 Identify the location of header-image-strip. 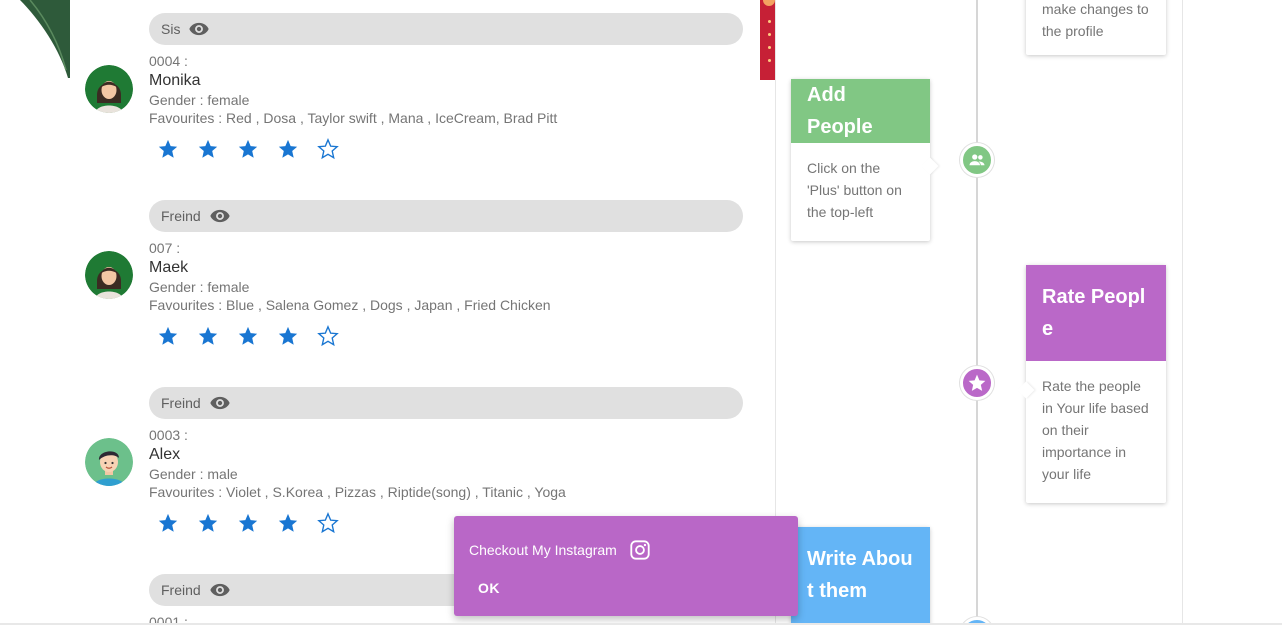
(767, 40).